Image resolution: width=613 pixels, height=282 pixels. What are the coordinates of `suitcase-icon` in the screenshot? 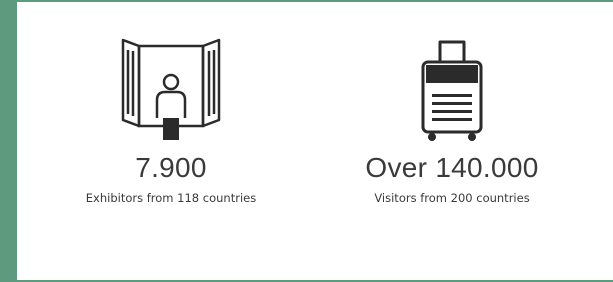 It's located at (452, 90).